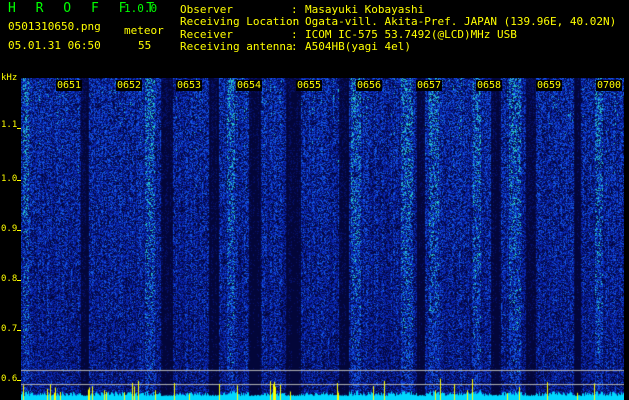  I want to click on x-tick-label: 0652, so click(129, 85).